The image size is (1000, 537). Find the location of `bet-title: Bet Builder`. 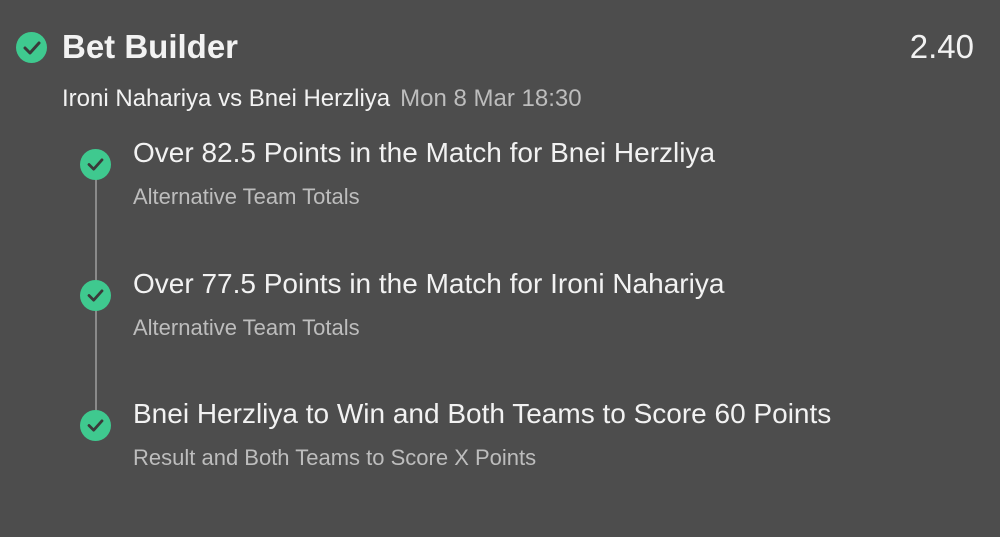

bet-title: Bet Builder is located at coordinates (150, 46).